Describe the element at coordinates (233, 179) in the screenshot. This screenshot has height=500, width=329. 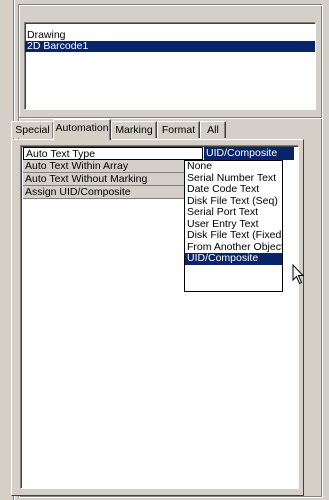
I see `dropdown-option-serial-number-text: Serial Number Text` at that location.